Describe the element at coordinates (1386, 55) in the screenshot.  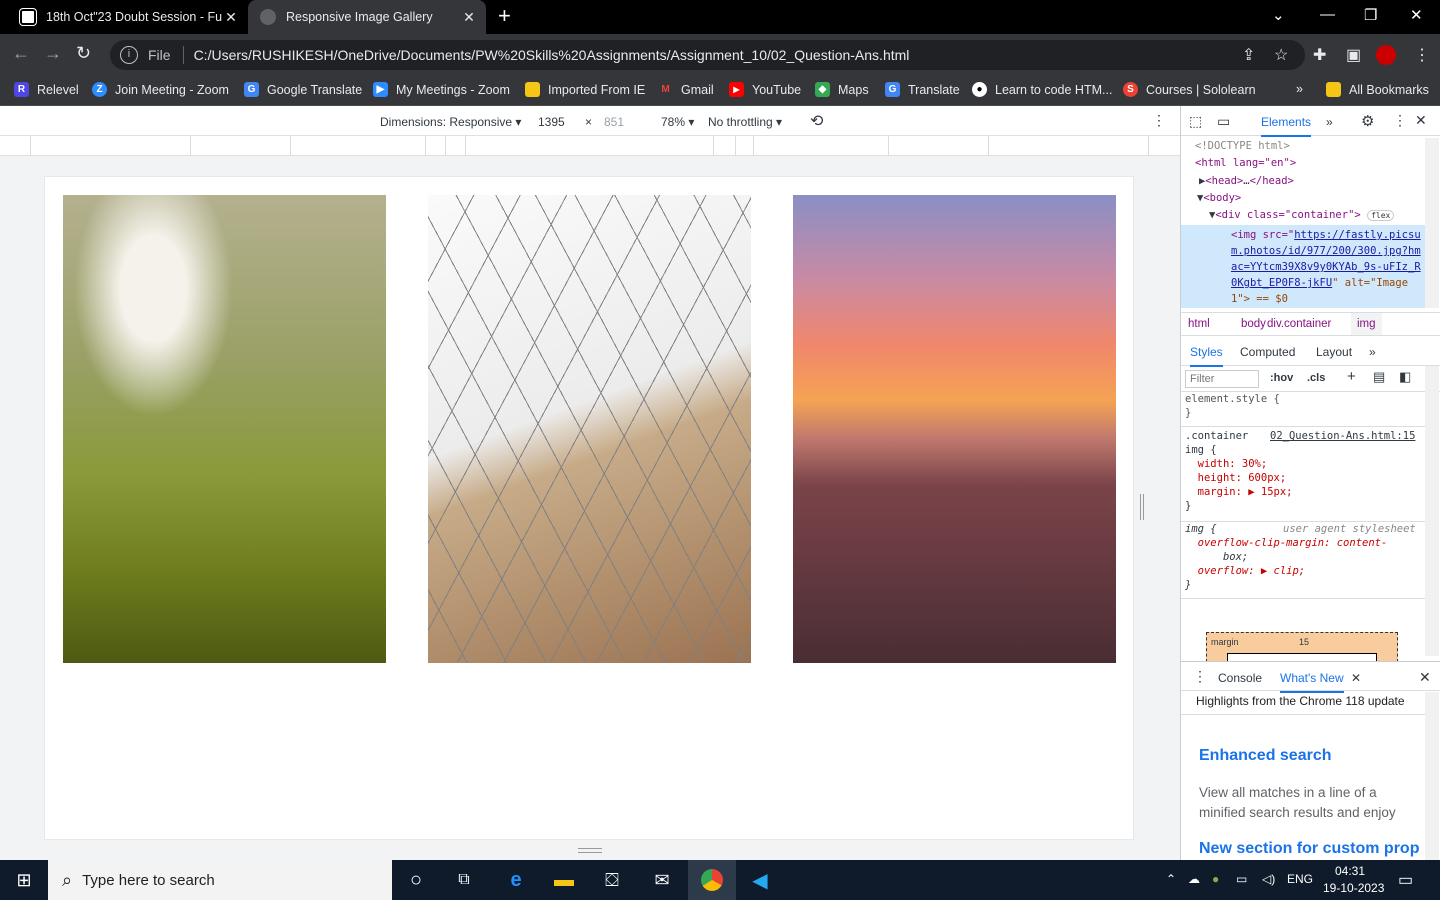
I see `avatar` at that location.